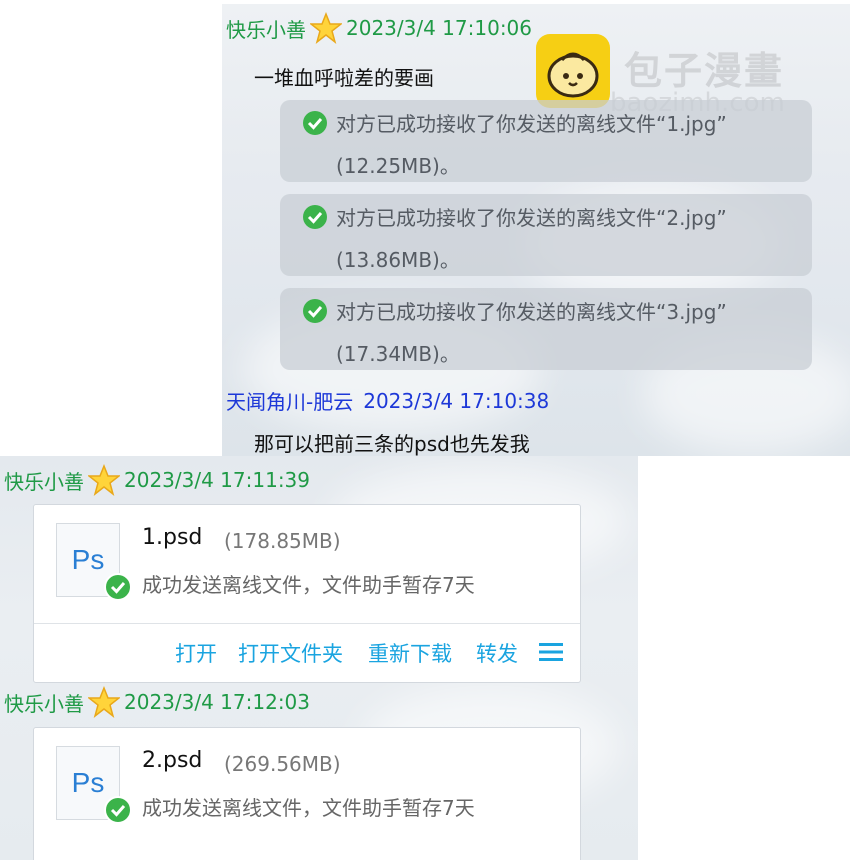  What do you see at coordinates (392, 444) in the screenshot?
I see `message-text: 那可以把前三条的psd也先发我` at bounding box center [392, 444].